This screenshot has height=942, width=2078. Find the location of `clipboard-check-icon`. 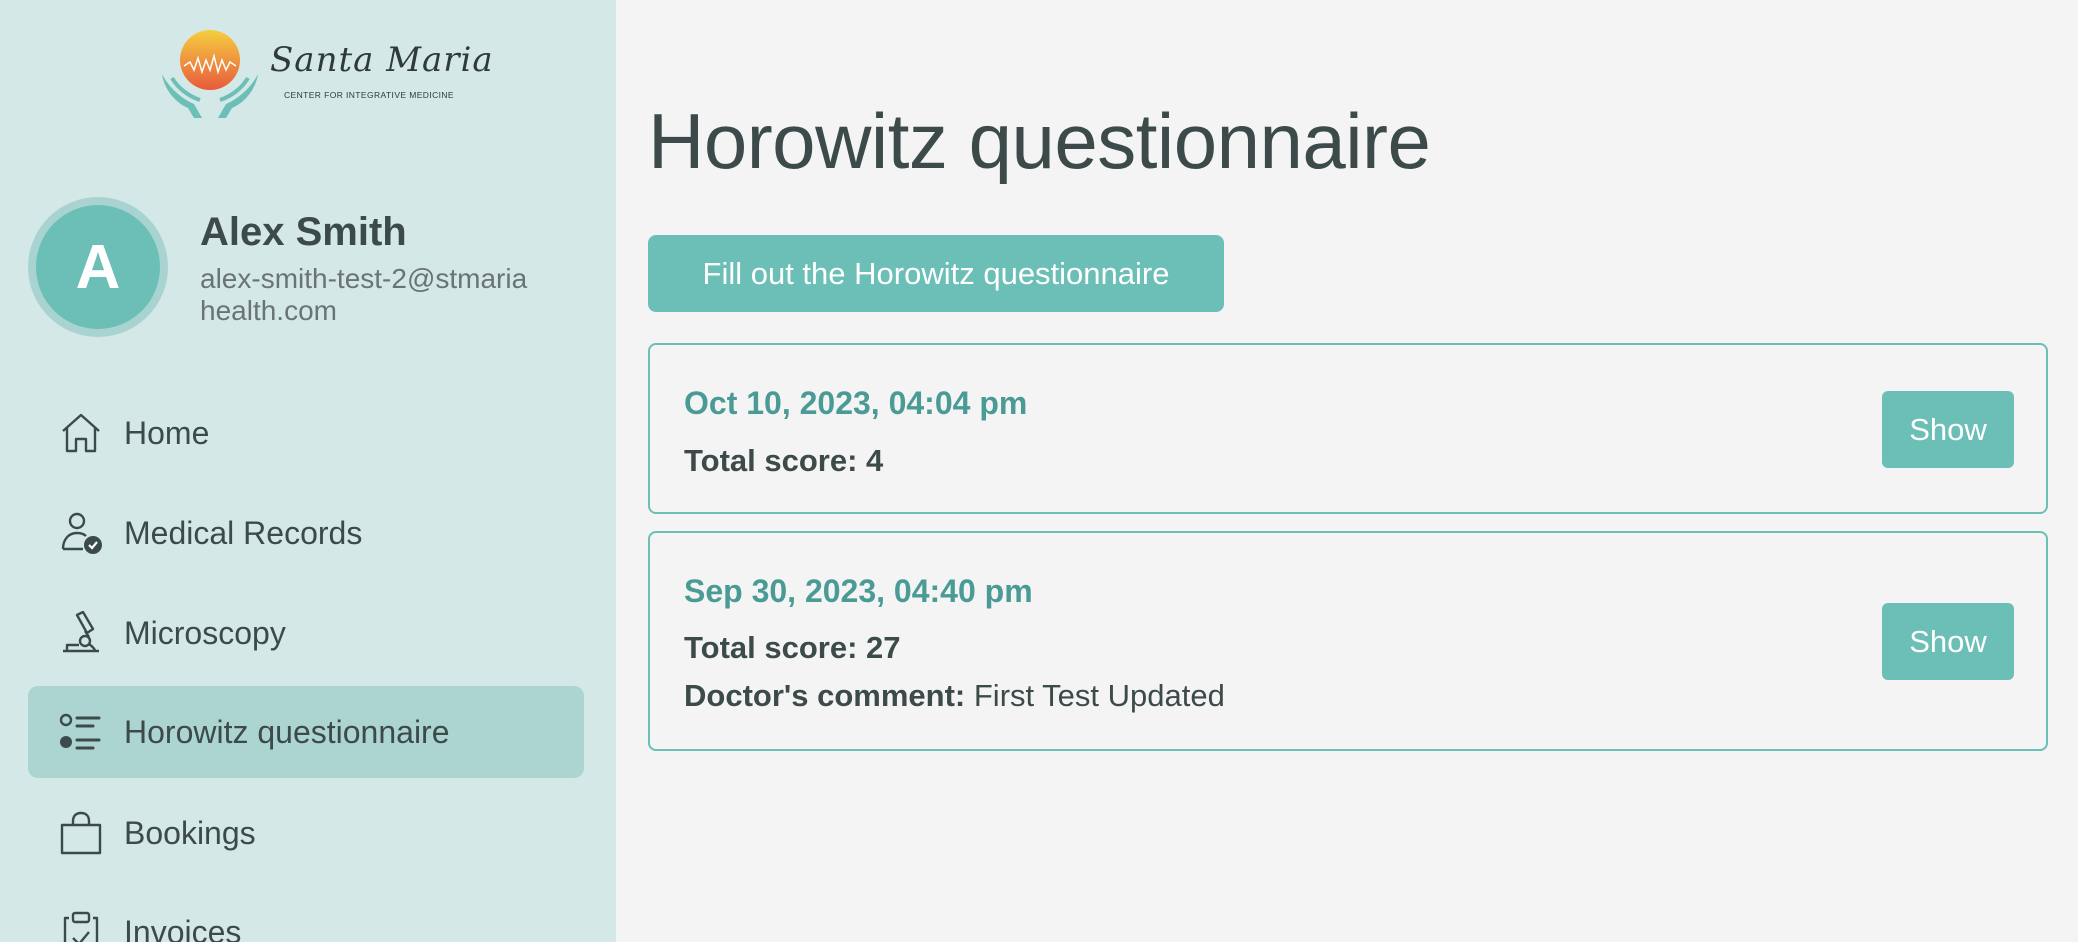

clipboard-check-icon is located at coordinates (81, 925).